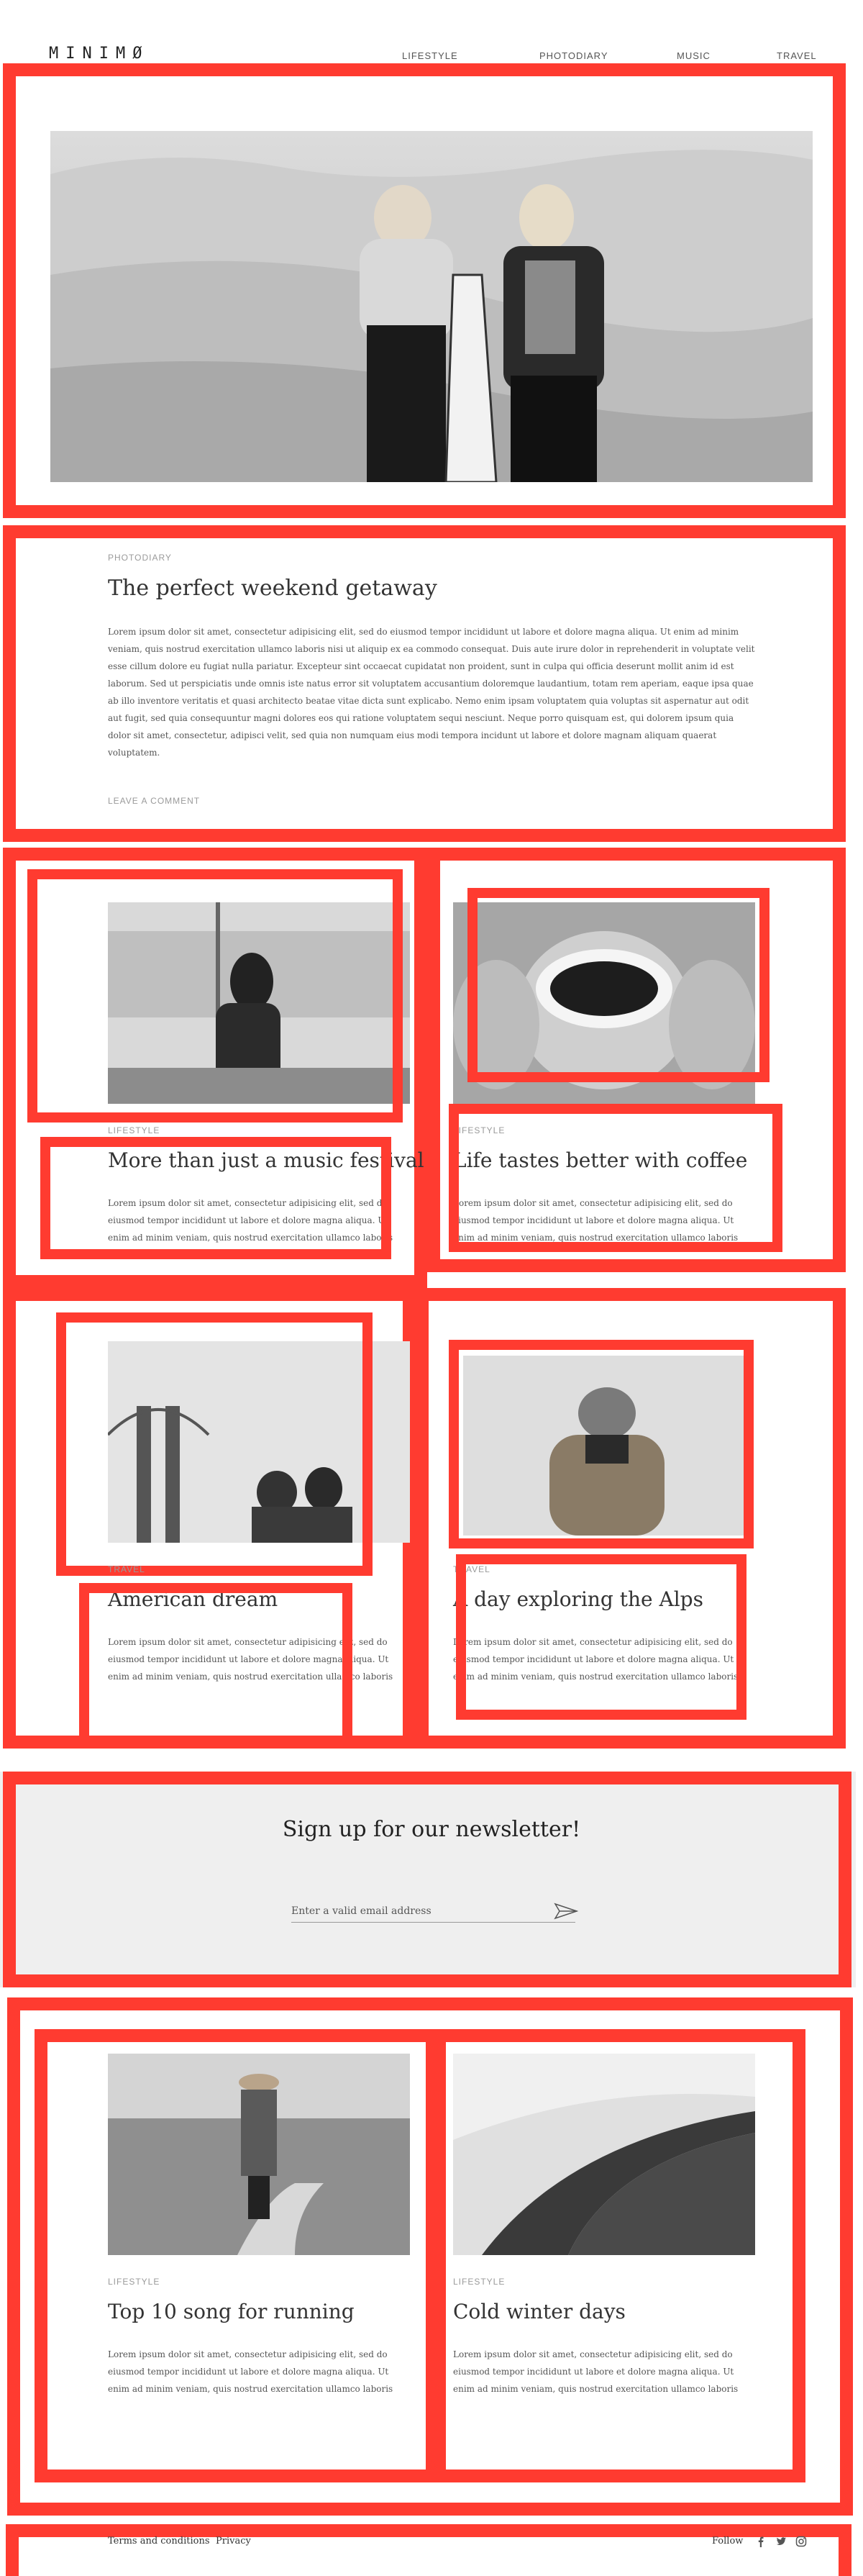 This screenshot has height=2576, width=863. What do you see at coordinates (781, 2541) in the screenshot?
I see `twitter-icon` at bounding box center [781, 2541].